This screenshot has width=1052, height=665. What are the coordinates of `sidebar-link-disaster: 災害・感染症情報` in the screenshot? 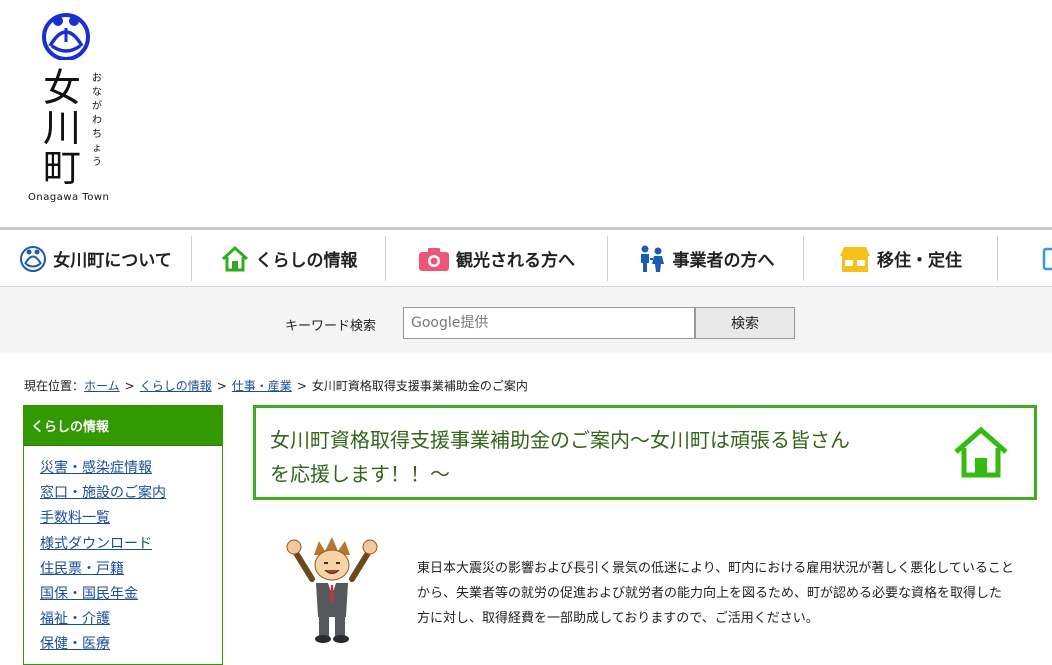 It's located at (96, 468).